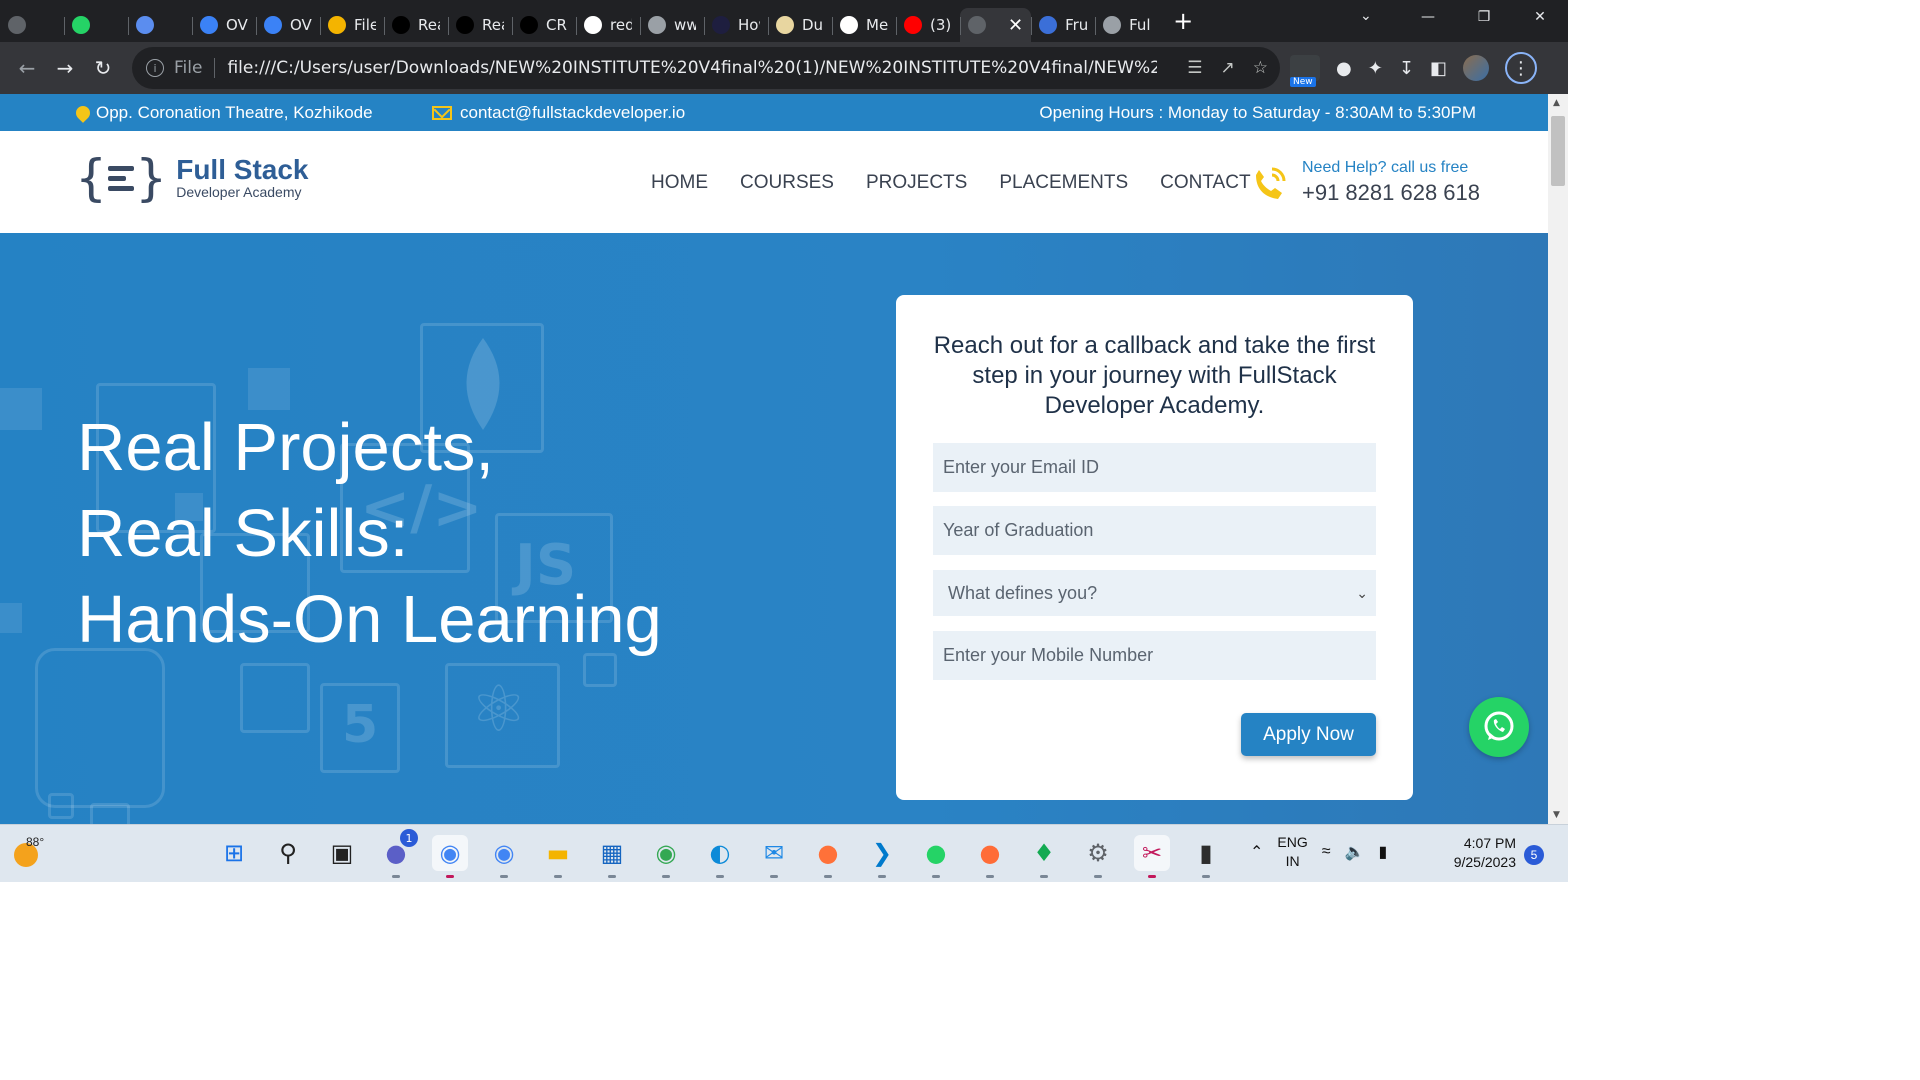  What do you see at coordinates (1391, 193) in the screenshot?
I see `help-phone: +91 8281 628 618` at bounding box center [1391, 193].